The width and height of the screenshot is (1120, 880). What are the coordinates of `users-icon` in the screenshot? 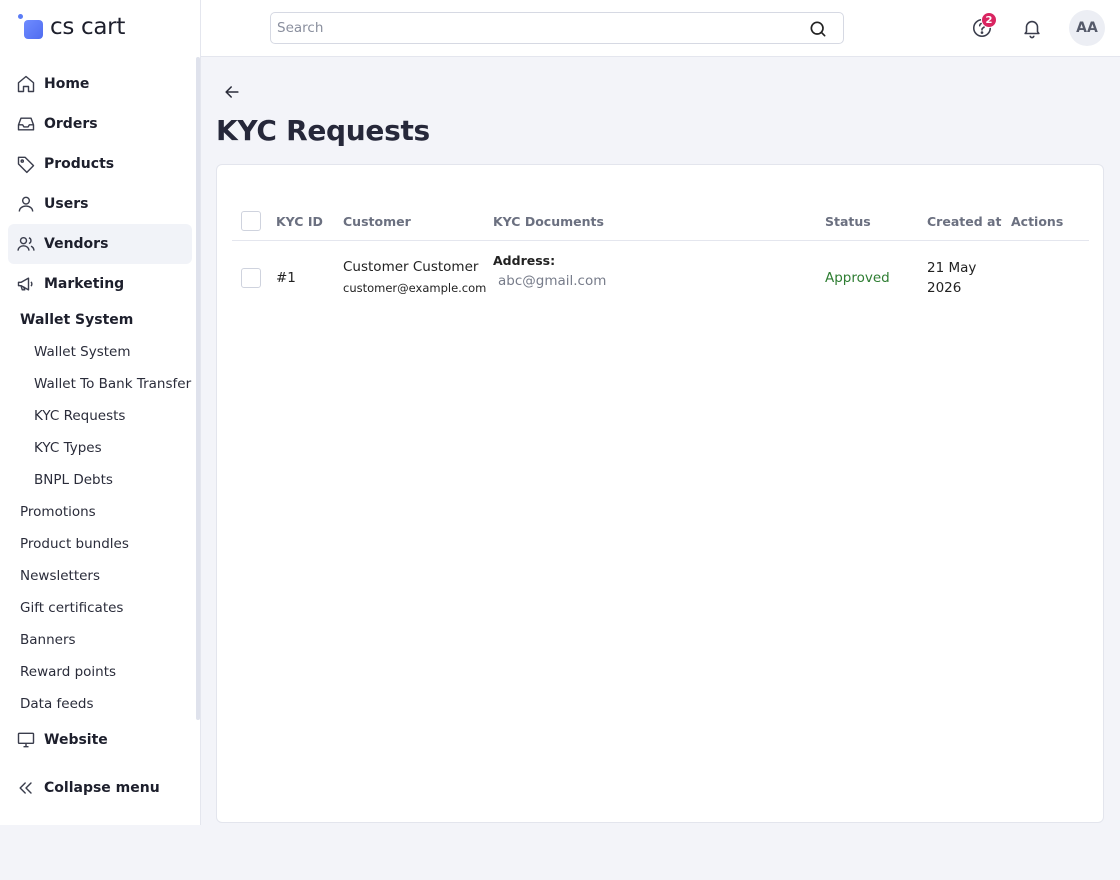 It's located at (26, 243).